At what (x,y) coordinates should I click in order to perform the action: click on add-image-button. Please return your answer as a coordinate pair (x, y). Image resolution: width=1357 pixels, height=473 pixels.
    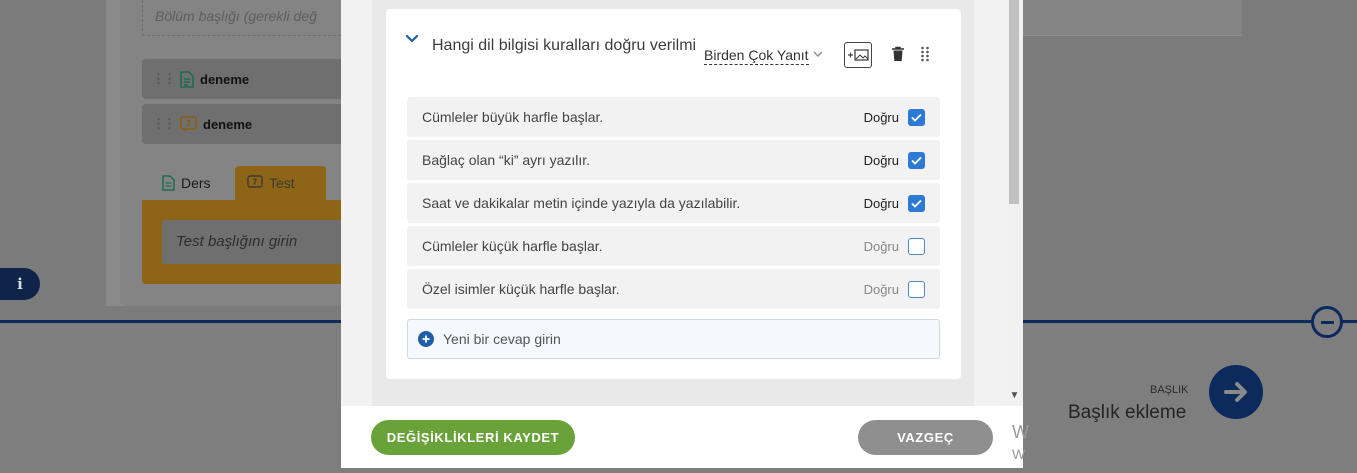
    Looking at the image, I should click on (858, 55).